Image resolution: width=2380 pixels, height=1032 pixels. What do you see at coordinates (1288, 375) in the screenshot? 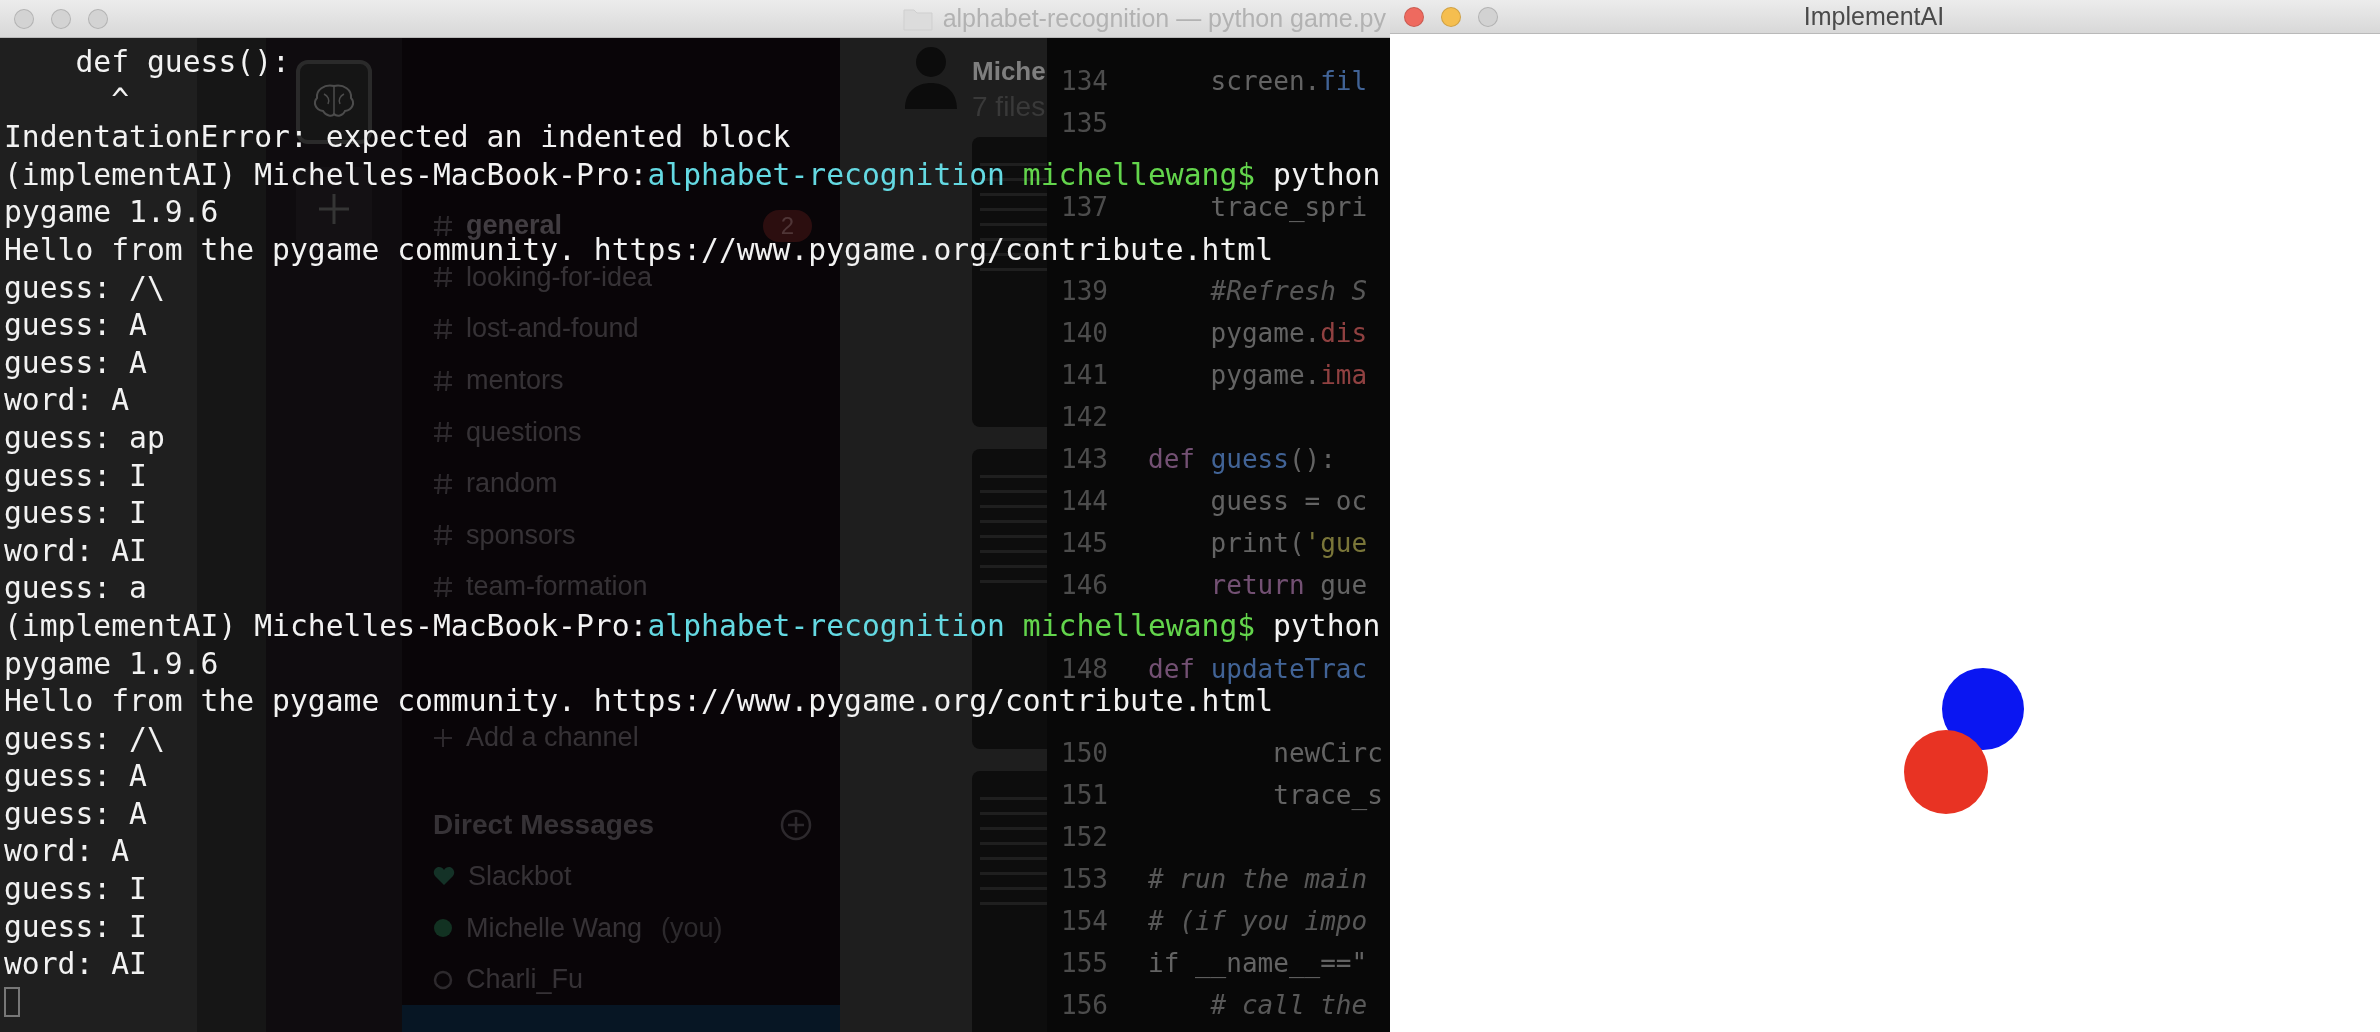
I see `code-line: pygame.ima` at bounding box center [1288, 375].